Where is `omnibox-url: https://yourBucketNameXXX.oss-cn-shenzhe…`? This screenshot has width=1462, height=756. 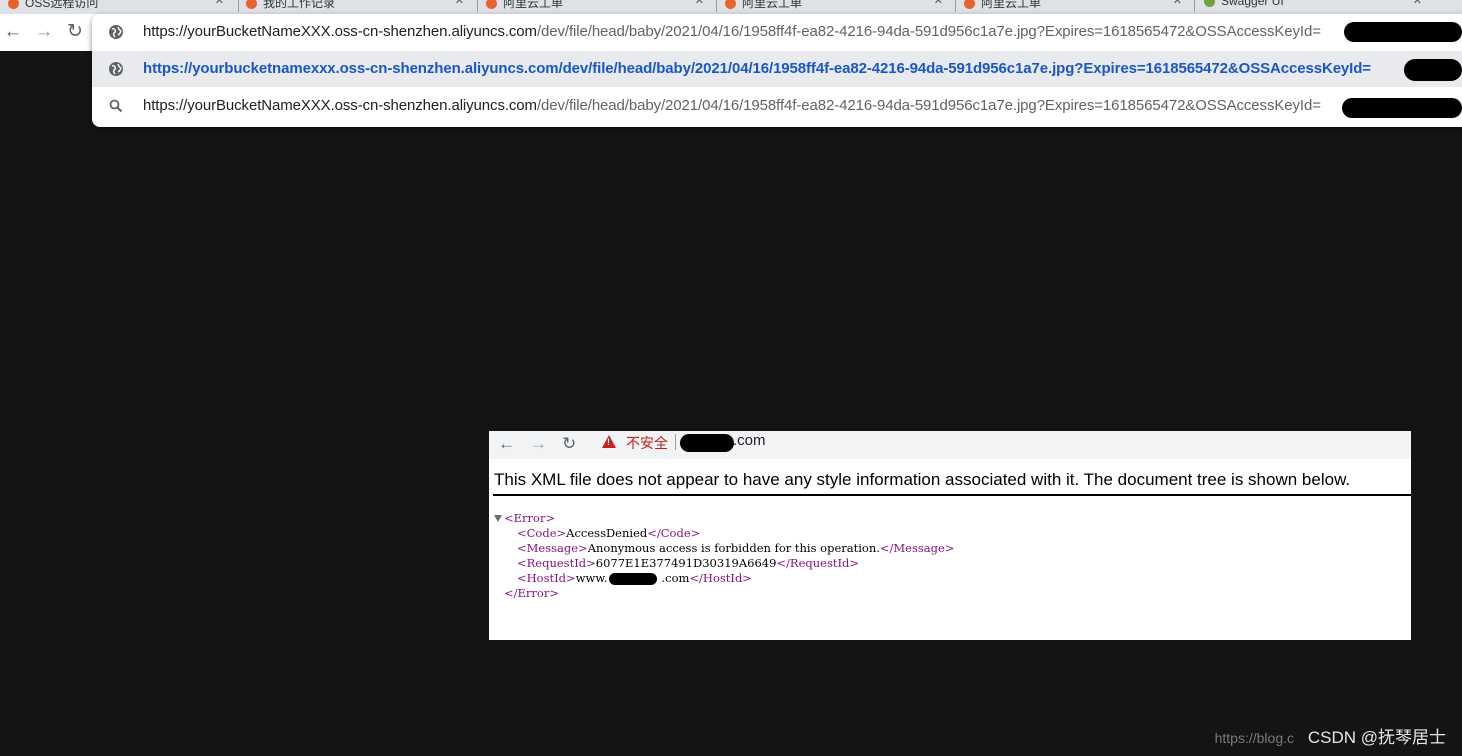
omnibox-url: https://yourBucketNameXXX.oss-cn-shenzhe… is located at coordinates (732, 31).